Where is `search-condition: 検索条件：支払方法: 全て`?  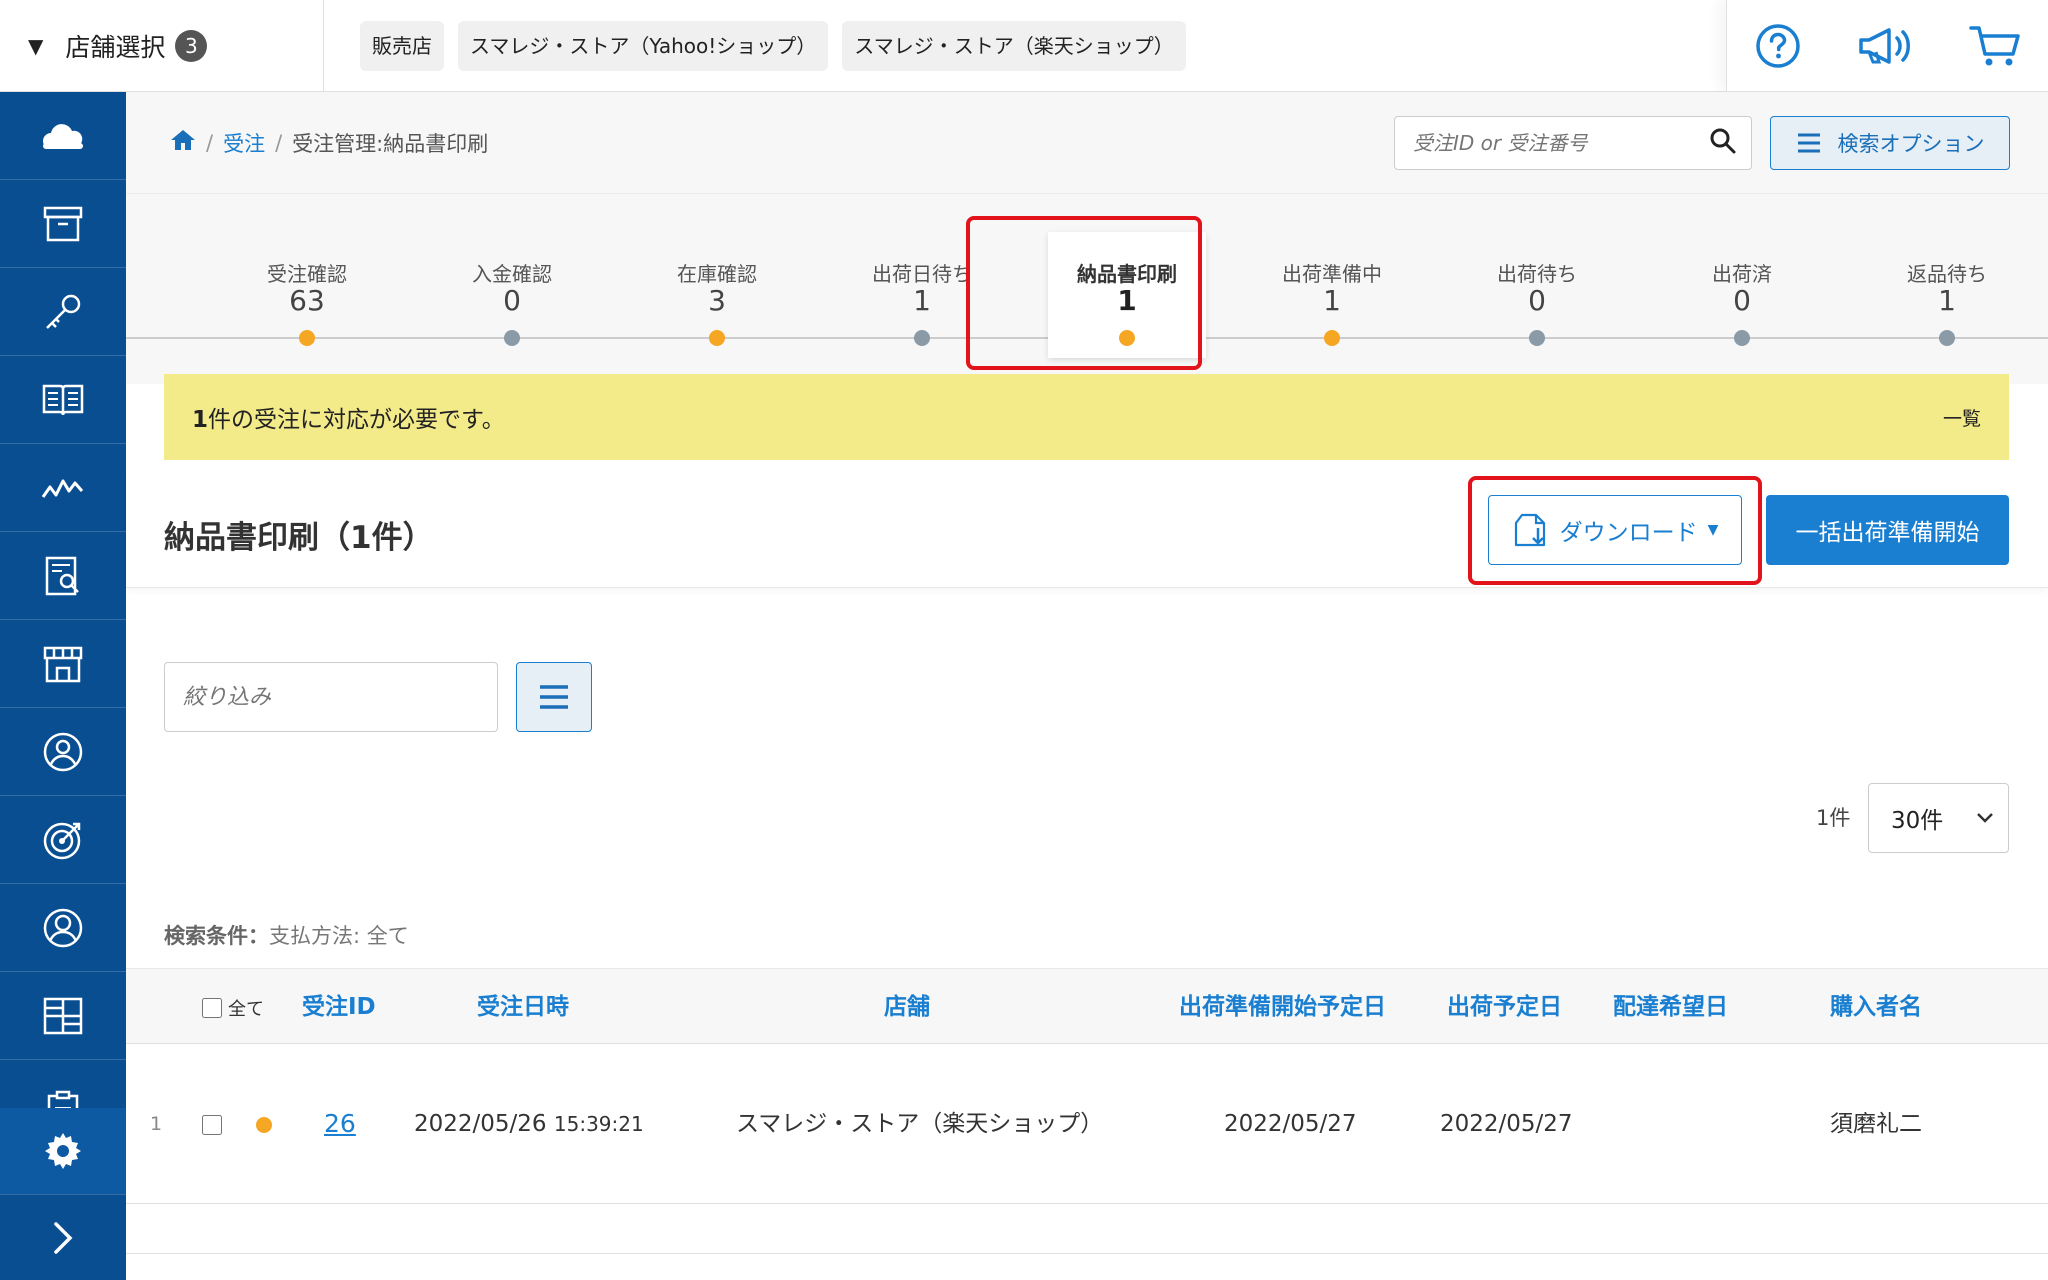
search-condition: 検索条件：支払方法: 全て is located at coordinates (286, 935).